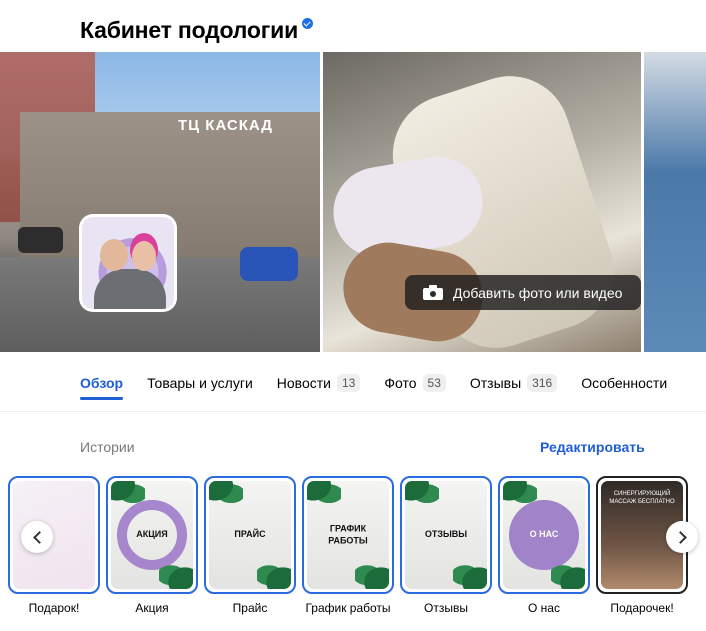  I want to click on story-frame: АКЦИЯ, so click(152, 535).